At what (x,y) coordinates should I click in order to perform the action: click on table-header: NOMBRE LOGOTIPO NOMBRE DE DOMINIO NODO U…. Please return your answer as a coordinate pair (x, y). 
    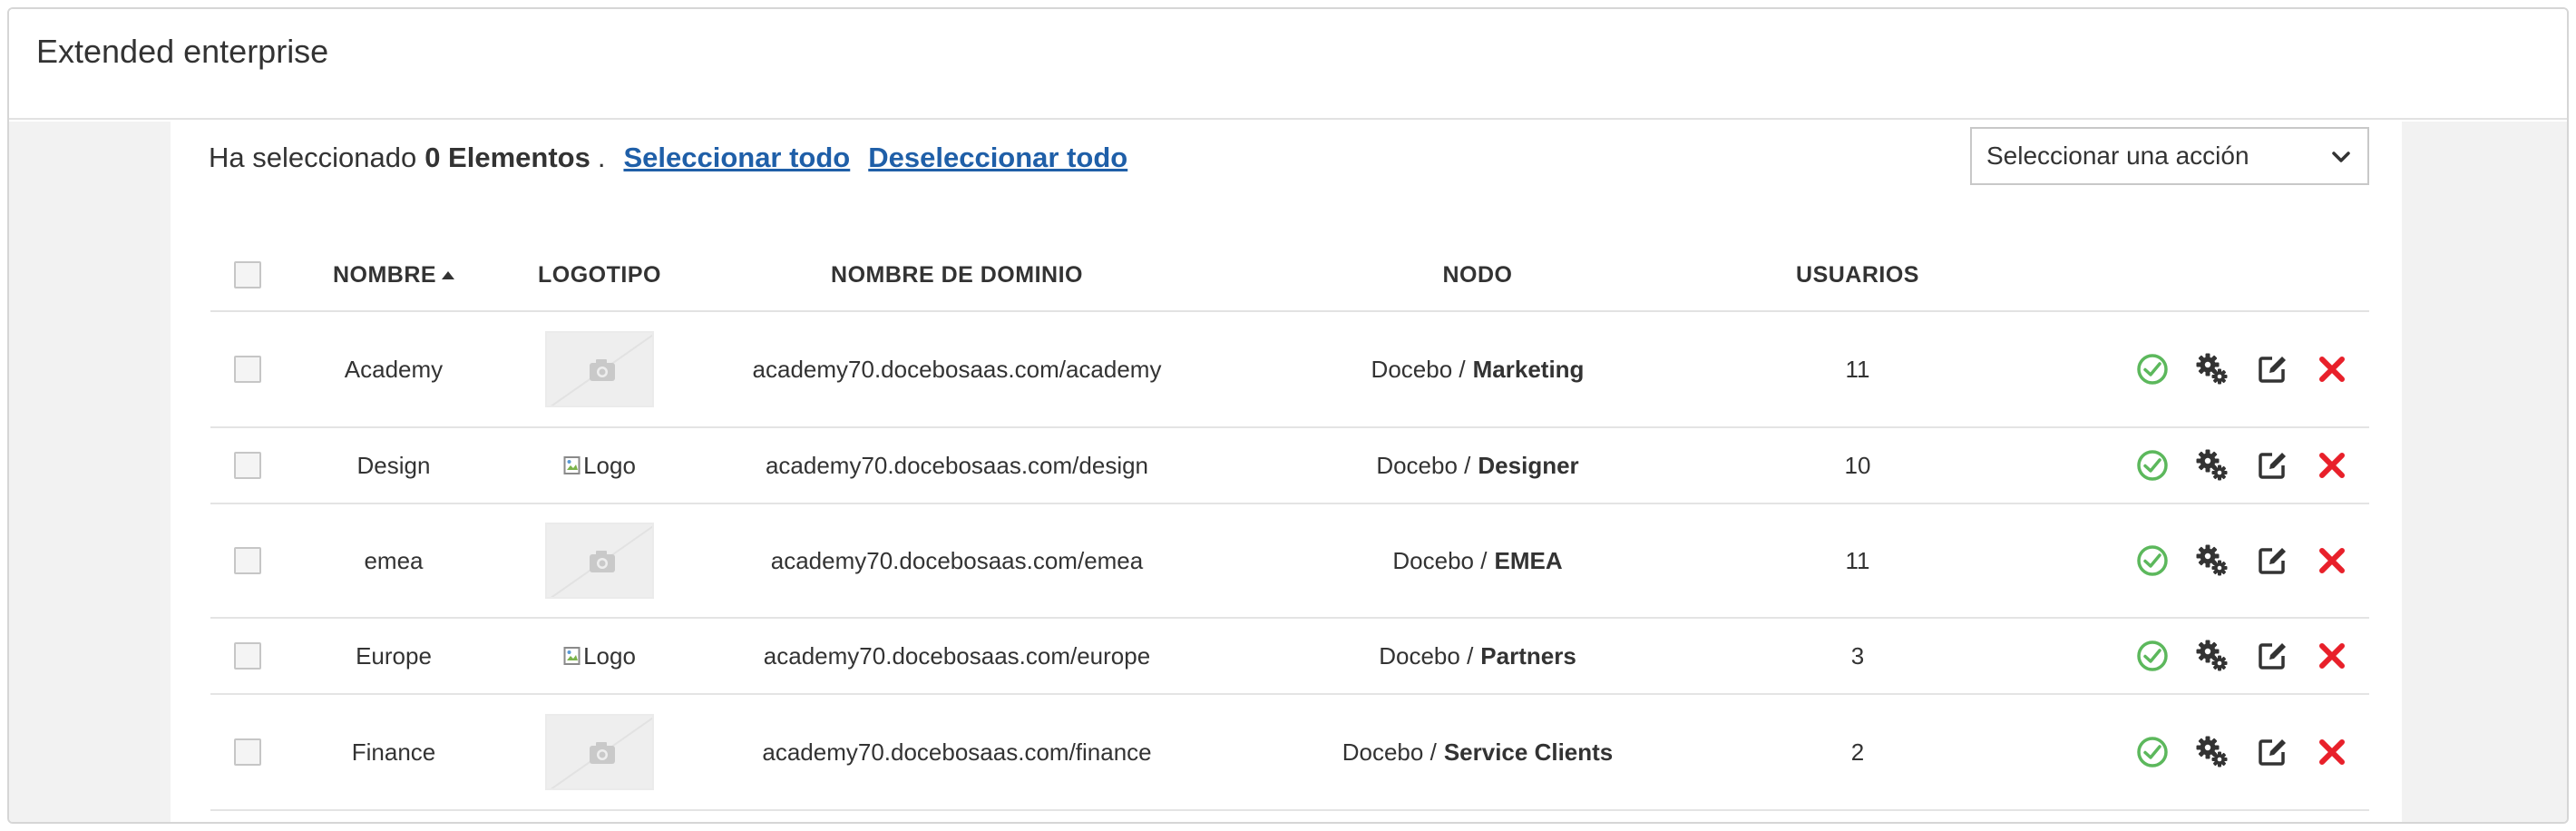
    Looking at the image, I should click on (1289, 276).